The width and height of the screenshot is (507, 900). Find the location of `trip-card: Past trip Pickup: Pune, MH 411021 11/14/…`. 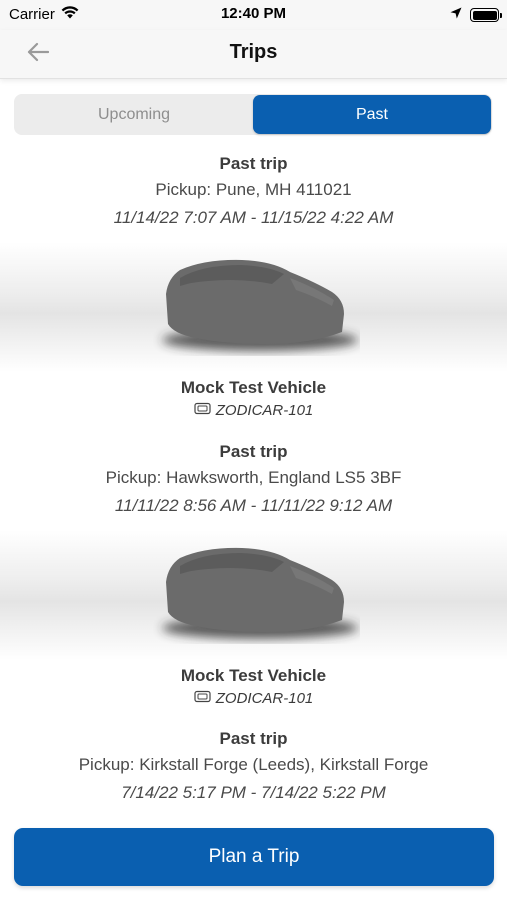

trip-card: Past trip Pickup: Pune, MH 411021 11/14/… is located at coordinates (253, 192).